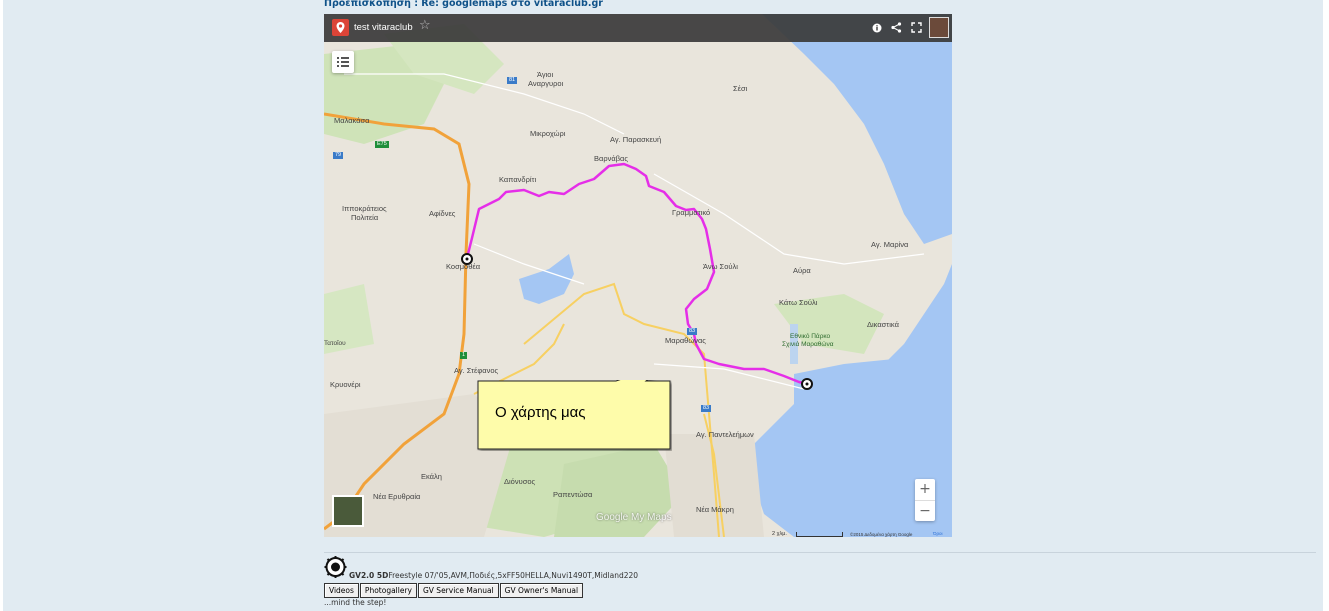 This screenshot has width=1329, height=611. Describe the element at coordinates (720, 266) in the screenshot. I see `place-label: Άνω Σούλι` at that location.